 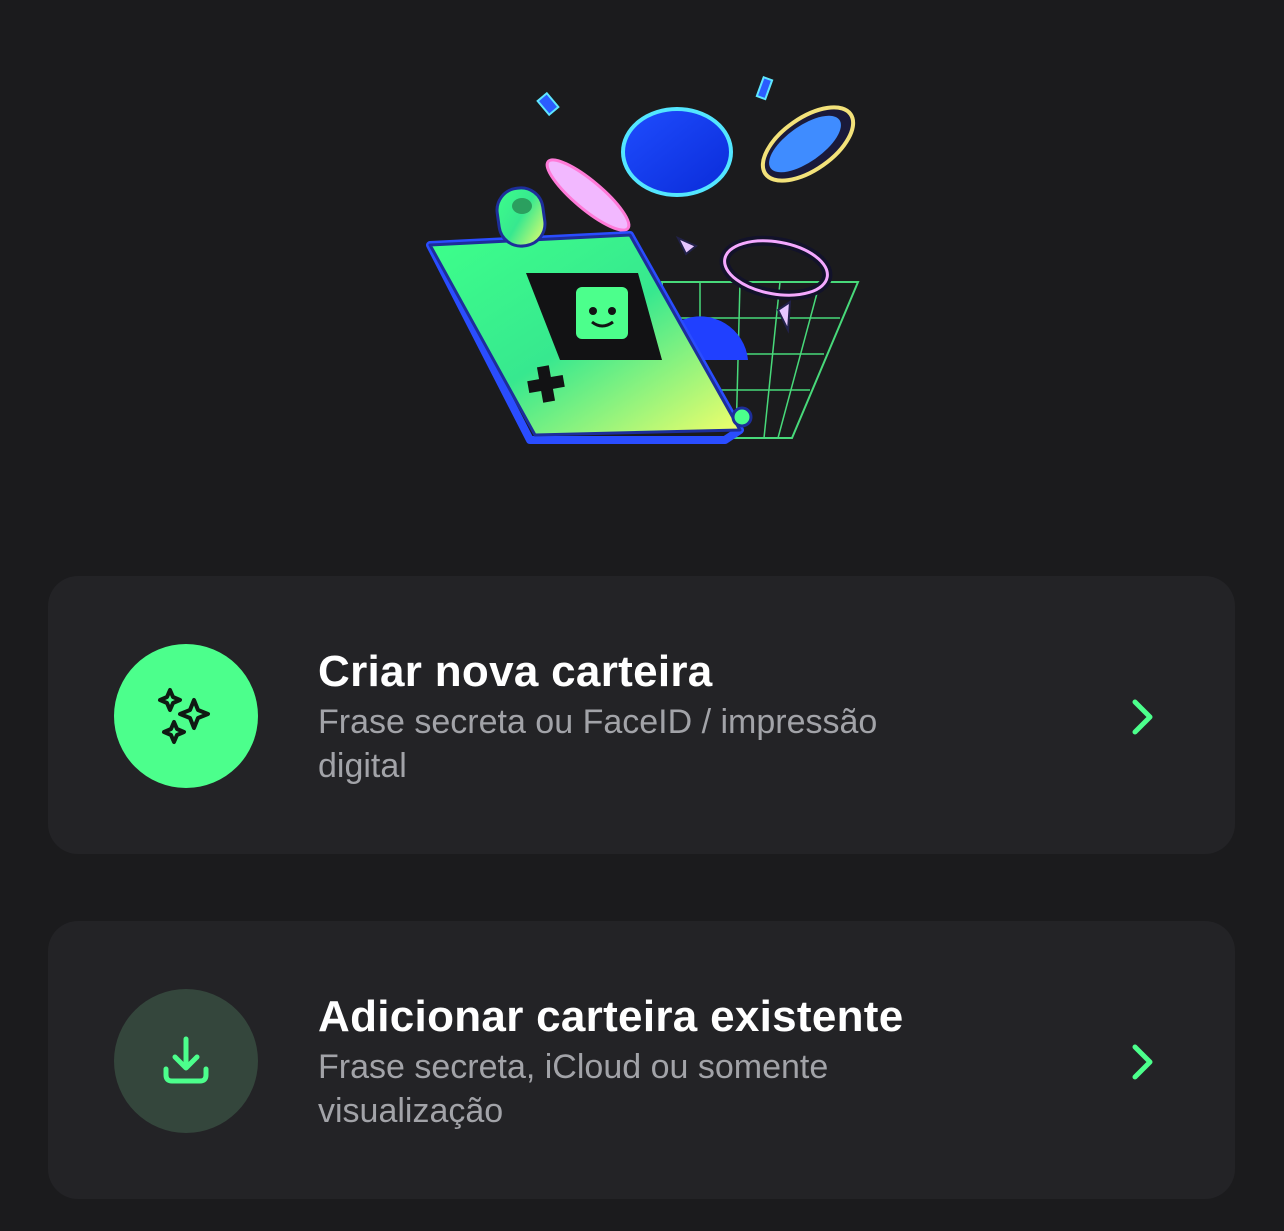 I want to click on add-wallet-icon-badge, so click(x=186, y=1061).